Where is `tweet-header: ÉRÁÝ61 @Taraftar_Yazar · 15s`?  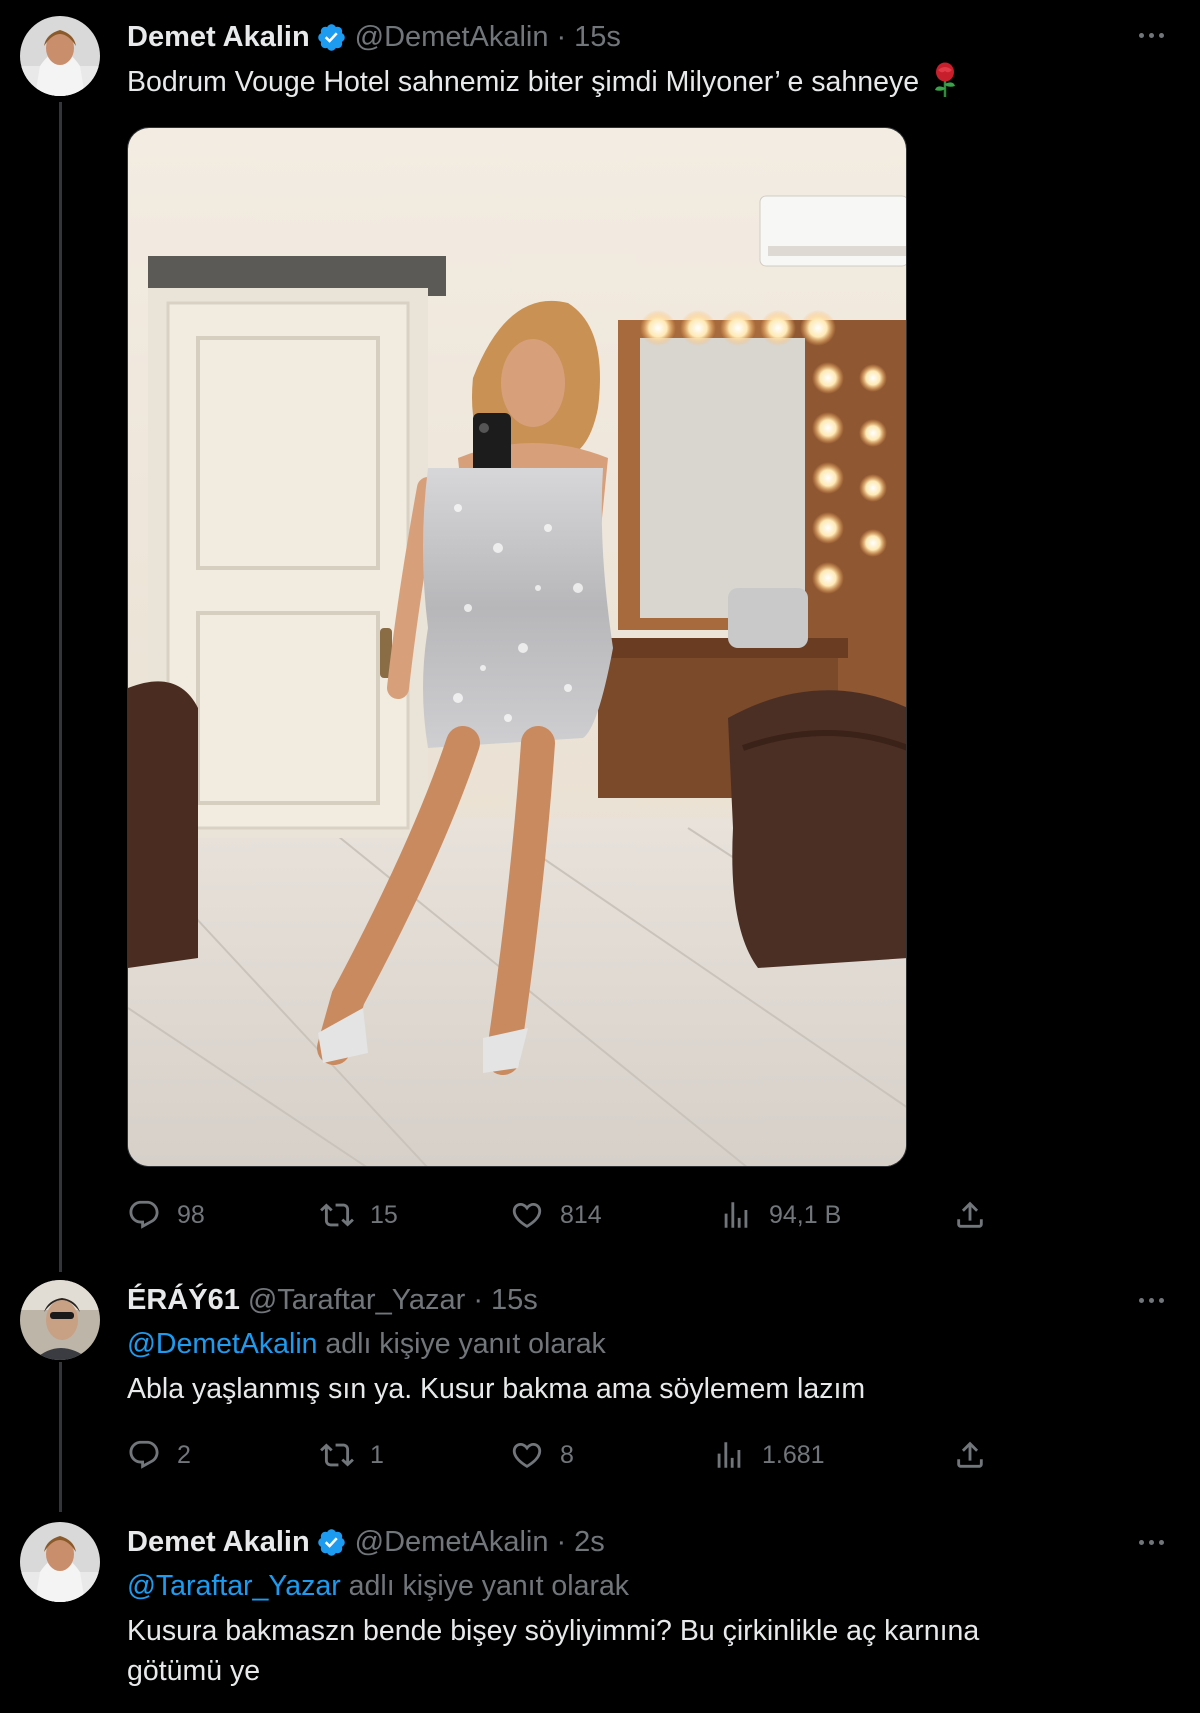 tweet-header: ÉRÁÝ61 @Taraftar_Yazar · 15s is located at coordinates (332, 1300).